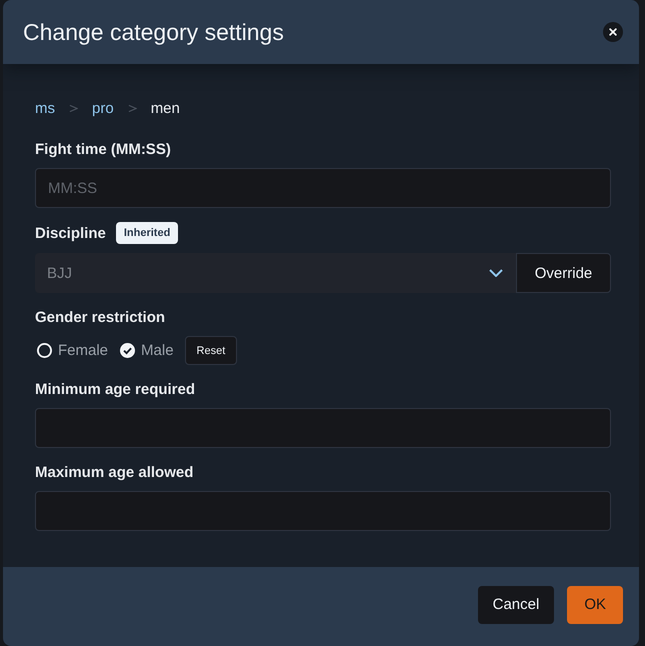  Describe the element at coordinates (70, 233) in the screenshot. I see `field-label: Discipline` at that location.